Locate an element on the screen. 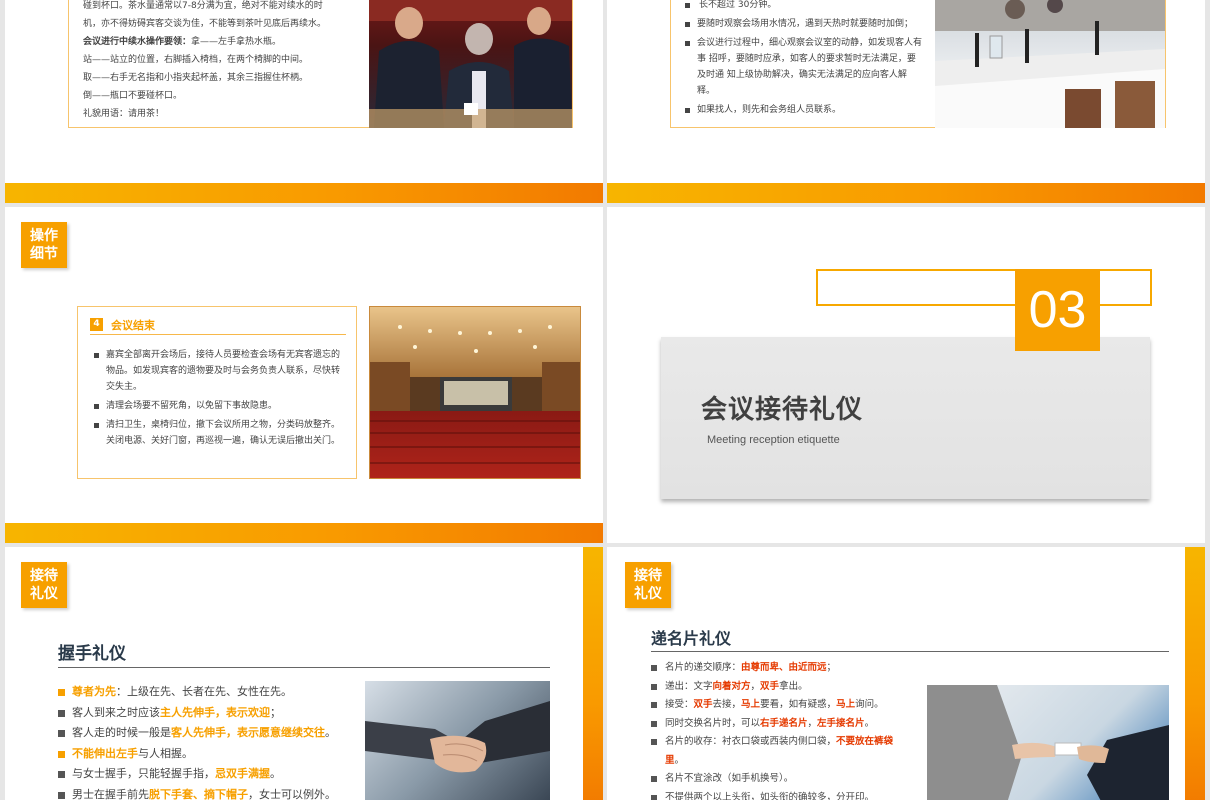 This screenshot has height=800, width=1210. business-card-photo is located at coordinates (1048, 742).